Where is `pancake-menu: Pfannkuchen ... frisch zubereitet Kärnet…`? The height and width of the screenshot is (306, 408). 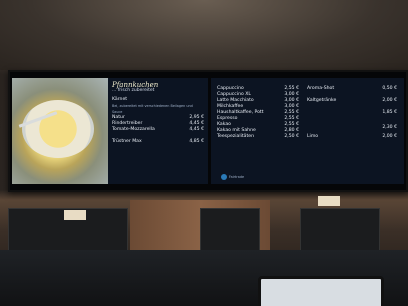
pancake-menu: Pfannkuchen ... frisch zubereitet Kärnet… is located at coordinates (158, 113).